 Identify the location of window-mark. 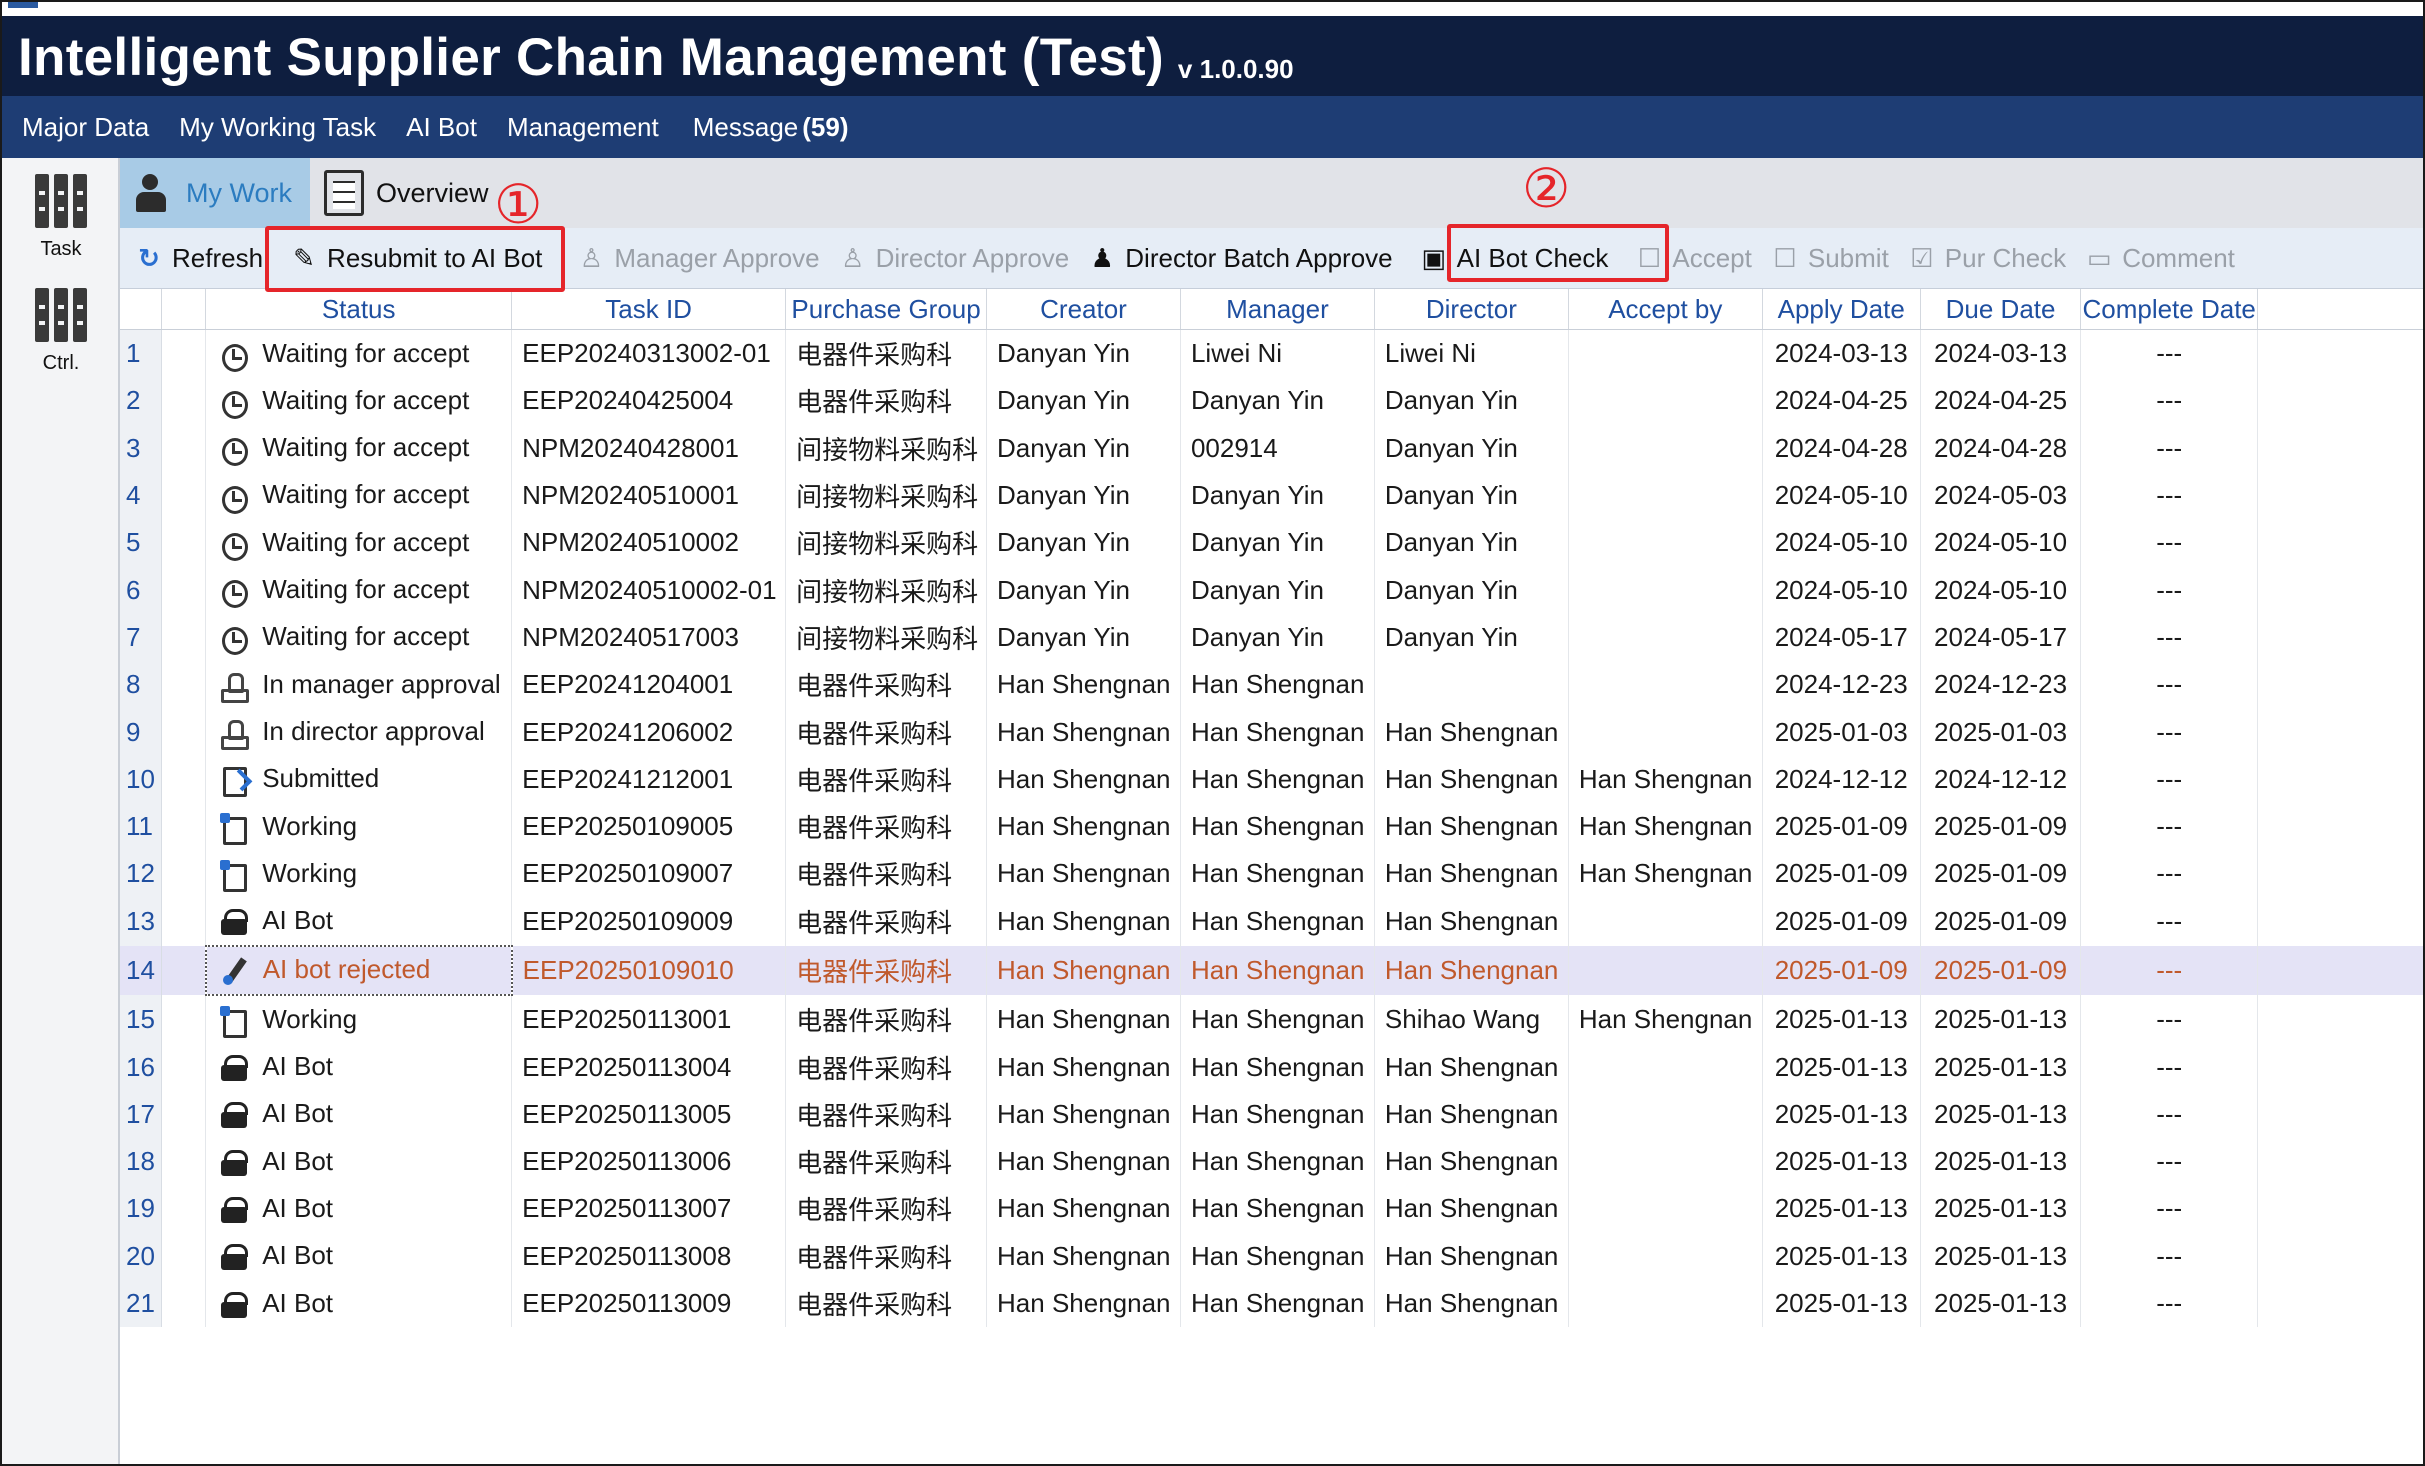
(23, 5).